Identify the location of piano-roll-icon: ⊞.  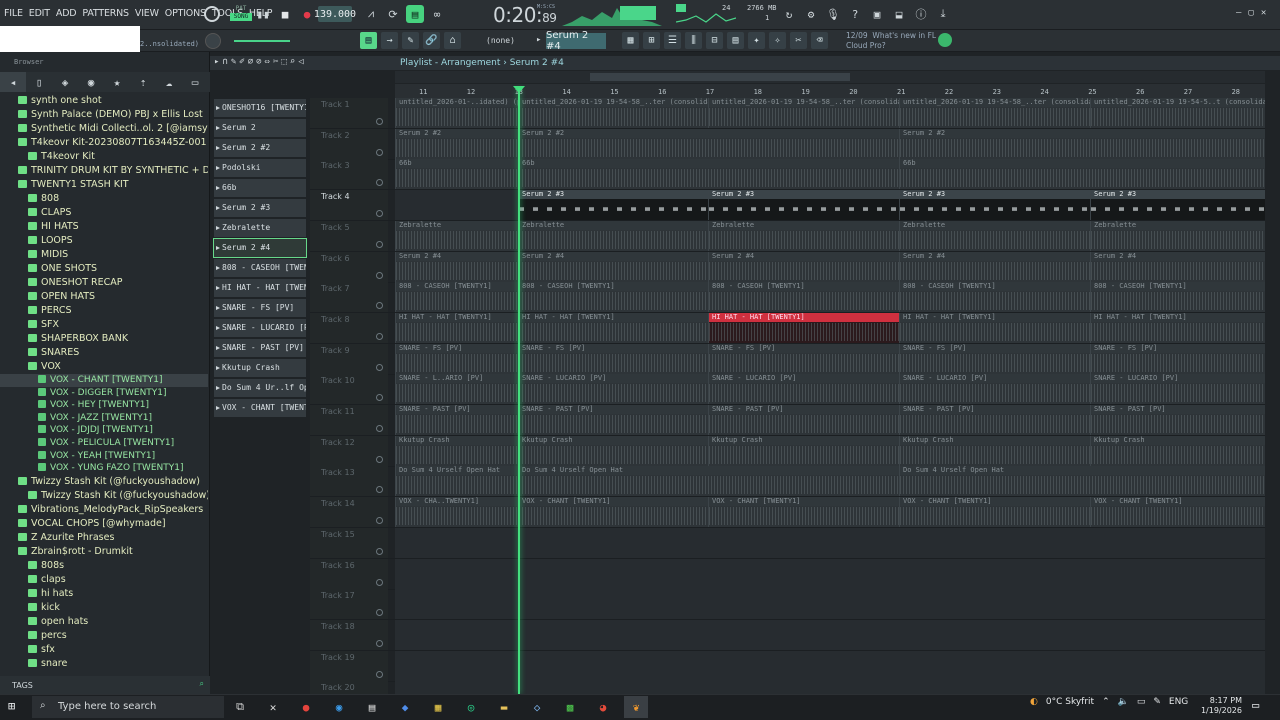
(651, 40).